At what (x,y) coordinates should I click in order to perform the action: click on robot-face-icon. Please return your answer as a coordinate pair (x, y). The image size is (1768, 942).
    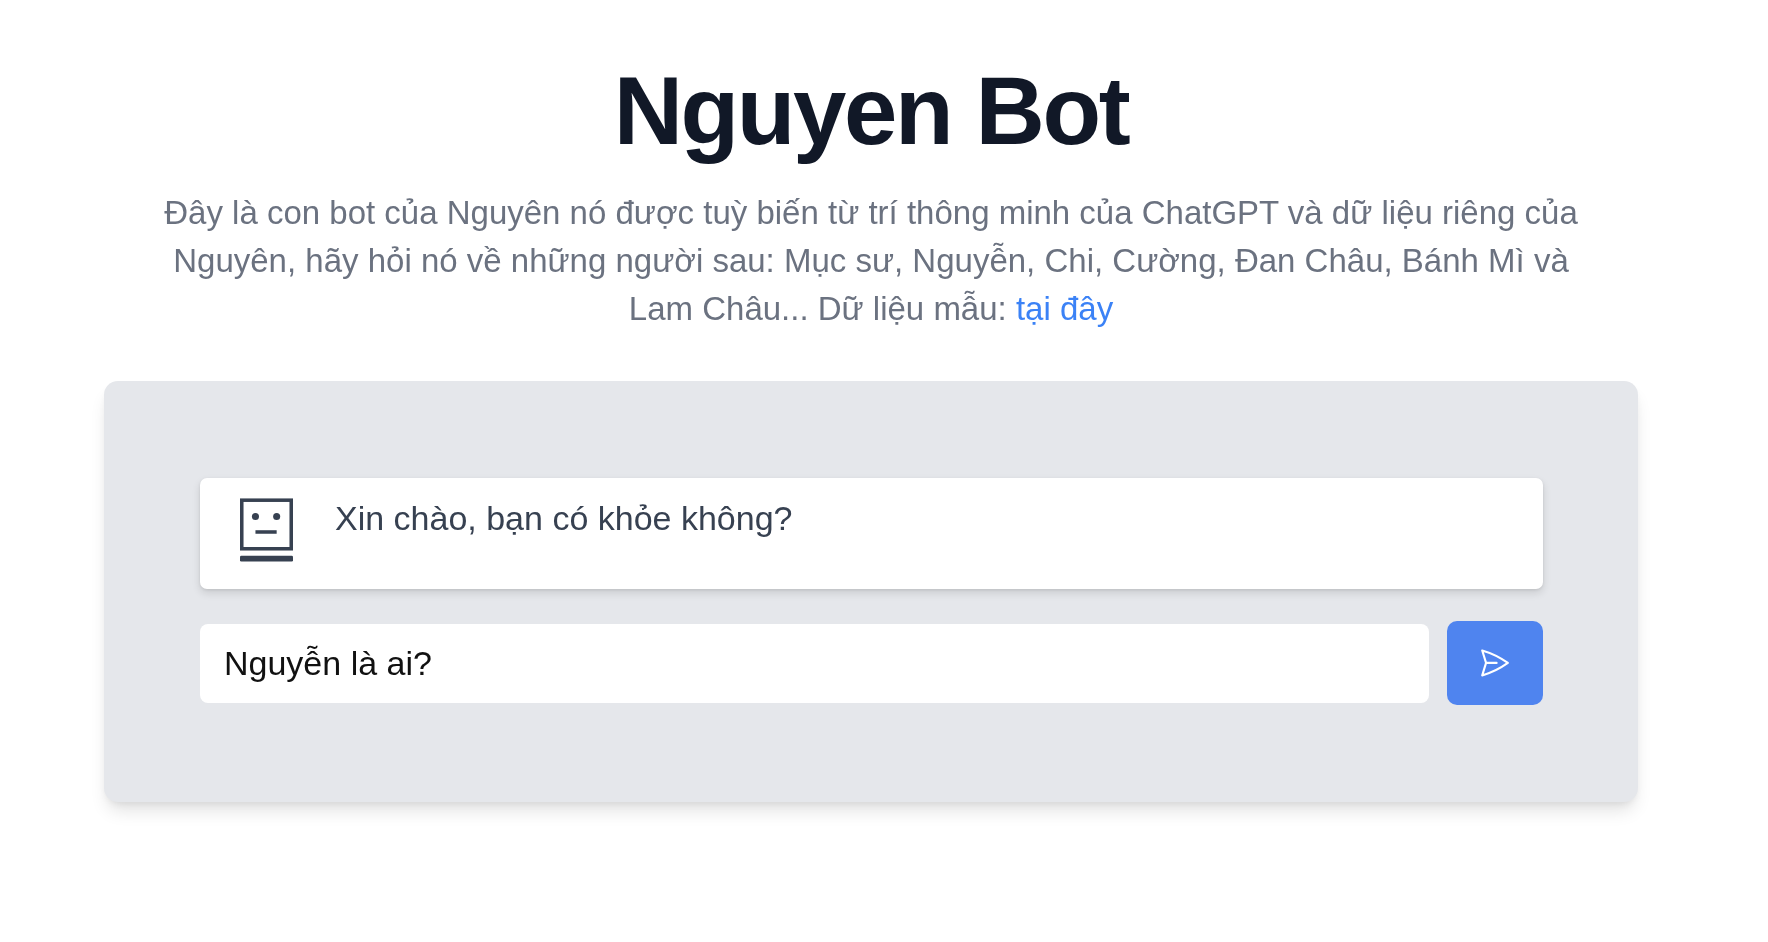
    Looking at the image, I should click on (266, 530).